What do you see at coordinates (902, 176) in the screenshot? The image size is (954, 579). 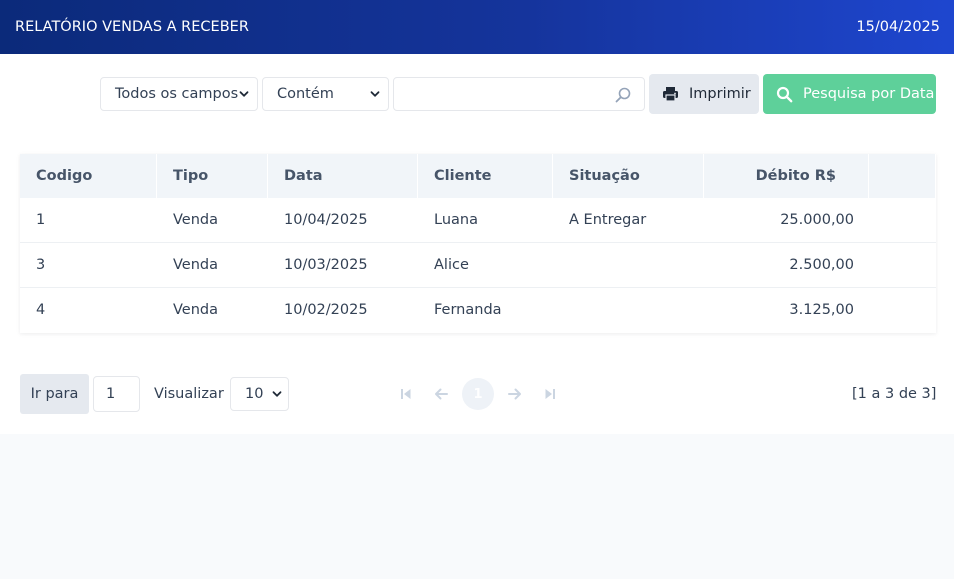 I see `column-header-actions` at bounding box center [902, 176].